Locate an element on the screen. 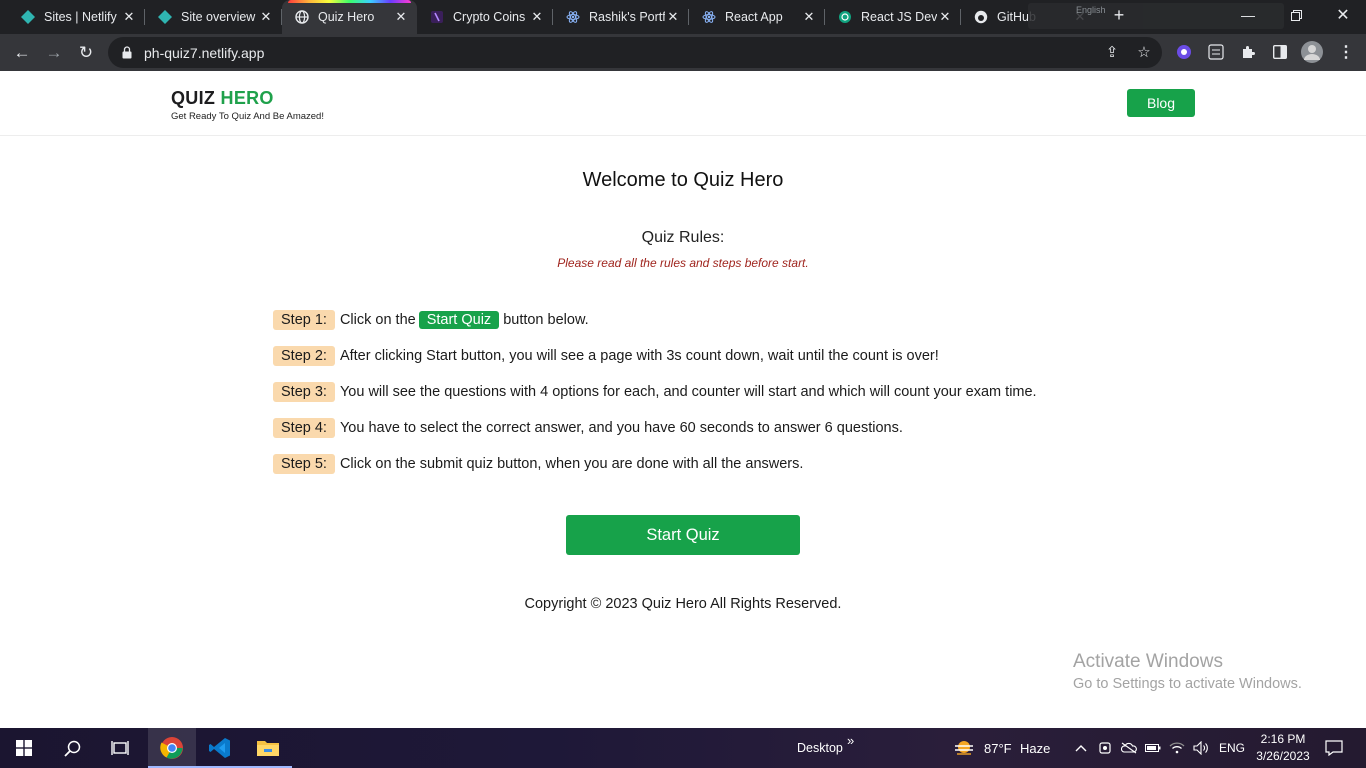 This screenshot has height=768, width=1366. tab-crypto-coins: Crypto Coins ✕ is located at coordinates (485, 17).